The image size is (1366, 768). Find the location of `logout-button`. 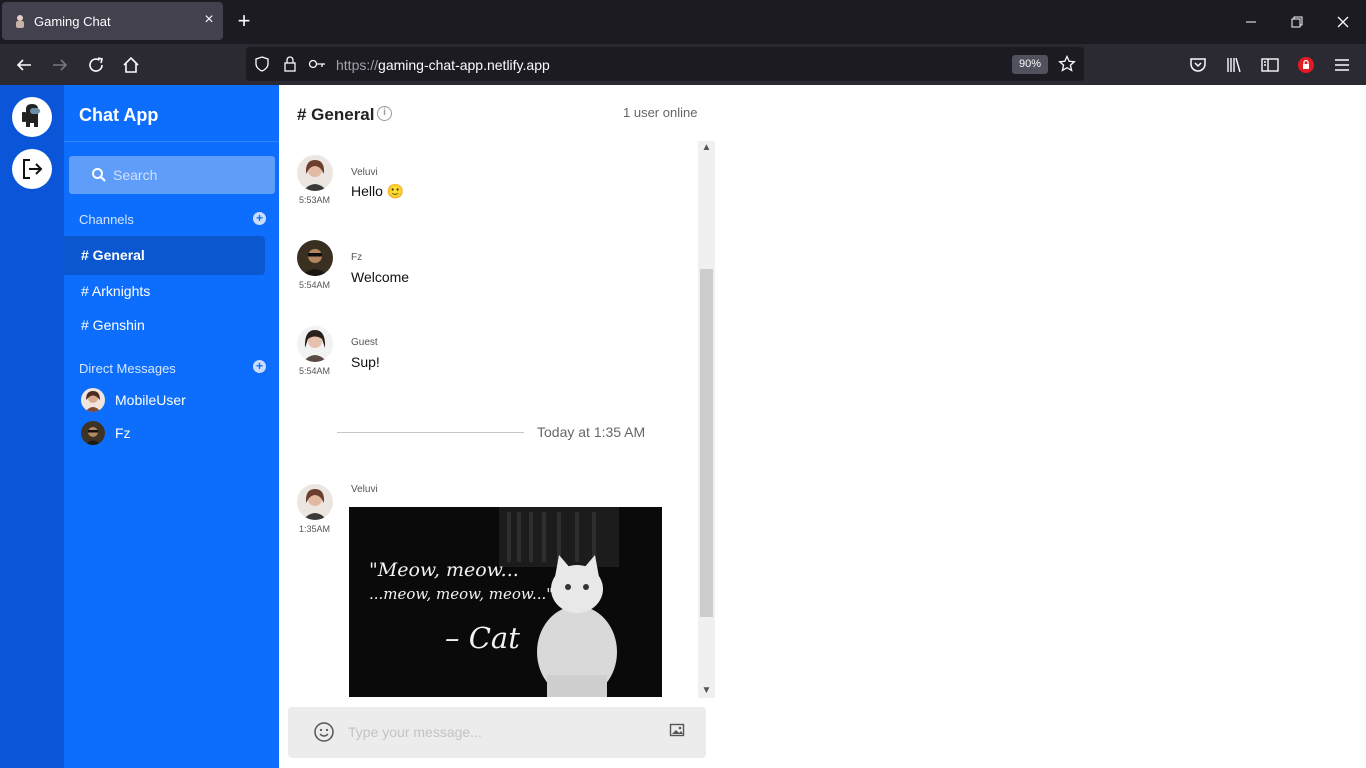

logout-button is located at coordinates (32, 169).